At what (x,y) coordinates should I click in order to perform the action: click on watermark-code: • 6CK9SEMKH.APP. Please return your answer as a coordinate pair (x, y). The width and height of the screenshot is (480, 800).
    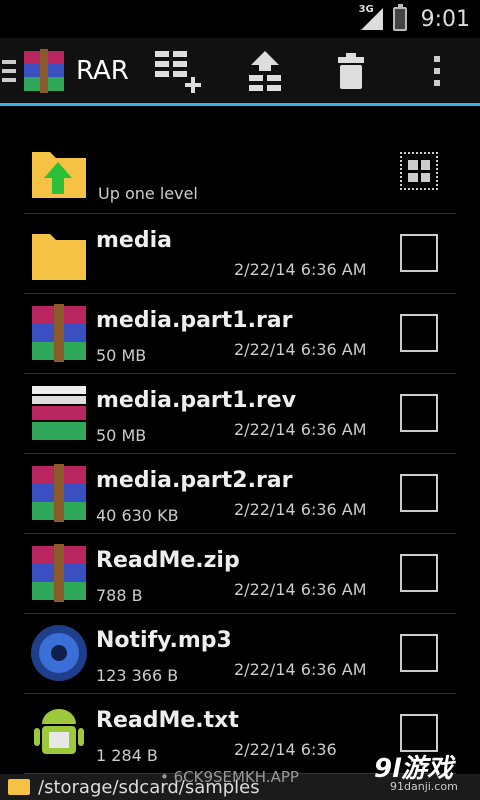
    Looking at the image, I should click on (229, 777).